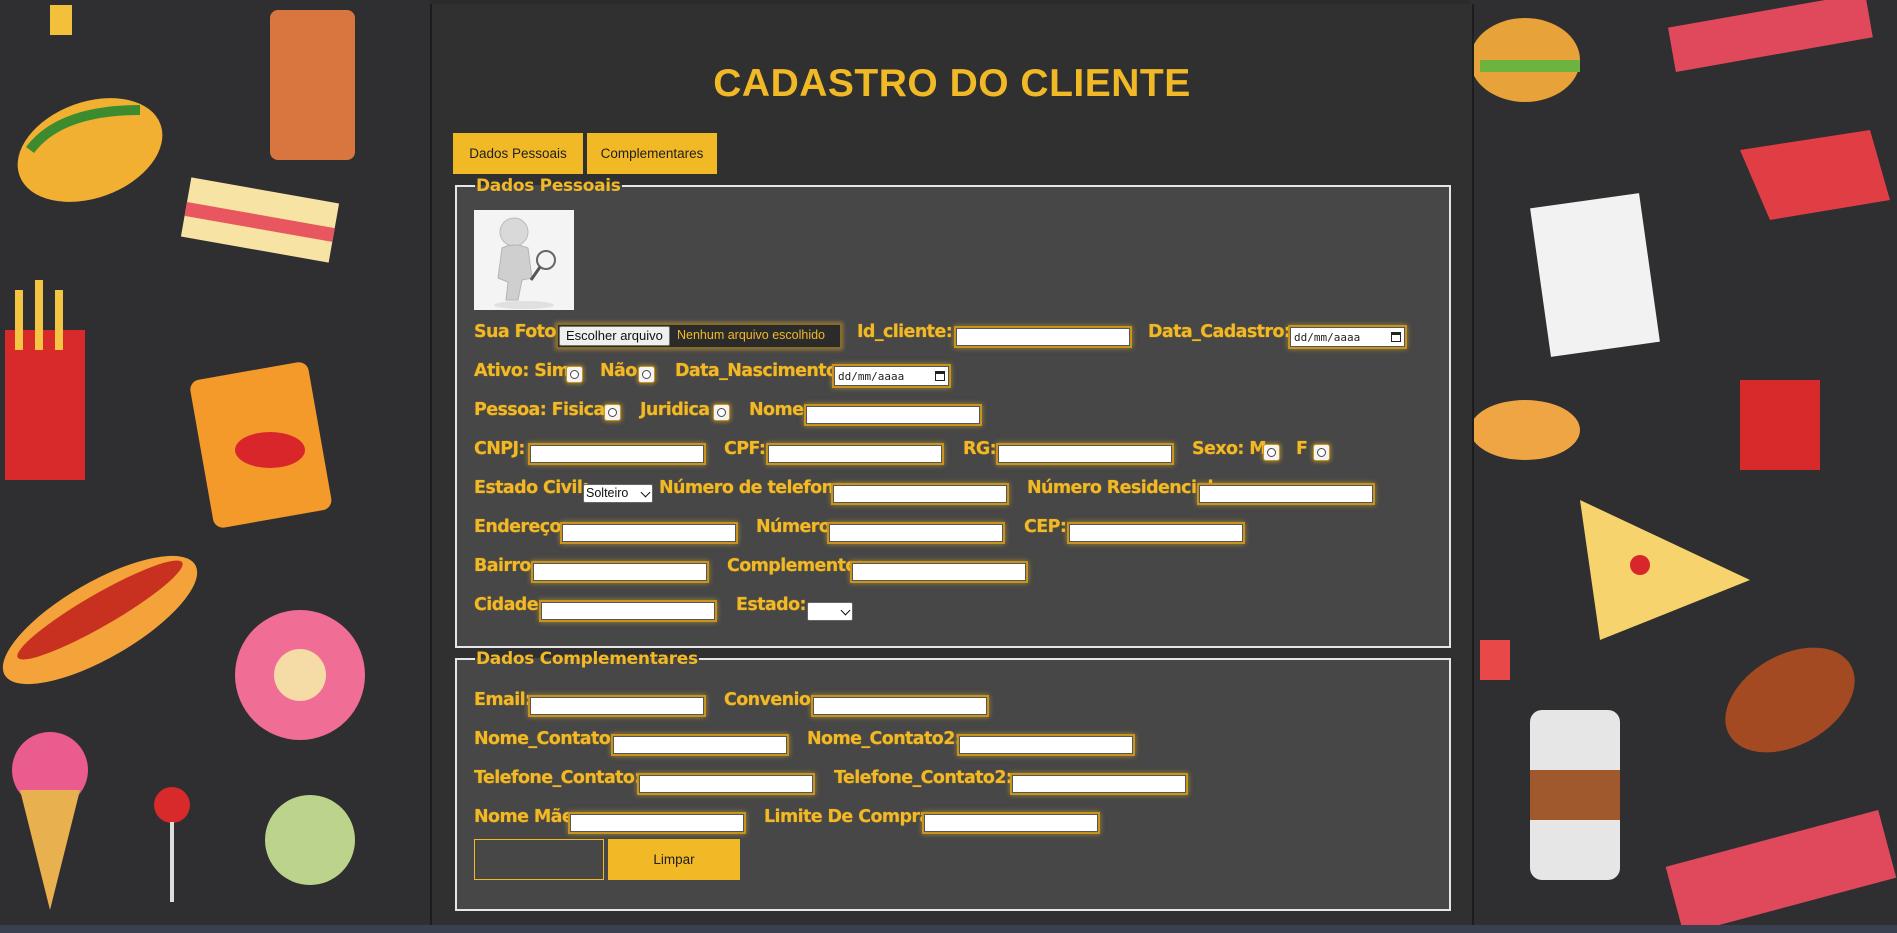  I want to click on submit-button, so click(539, 859).